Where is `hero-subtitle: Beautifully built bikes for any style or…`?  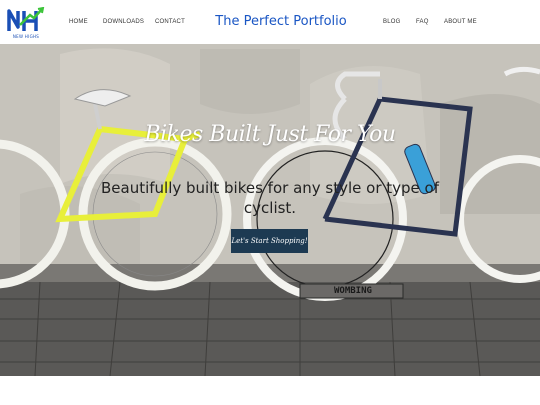 hero-subtitle: Beautifully built bikes for any style or… is located at coordinates (270, 198).